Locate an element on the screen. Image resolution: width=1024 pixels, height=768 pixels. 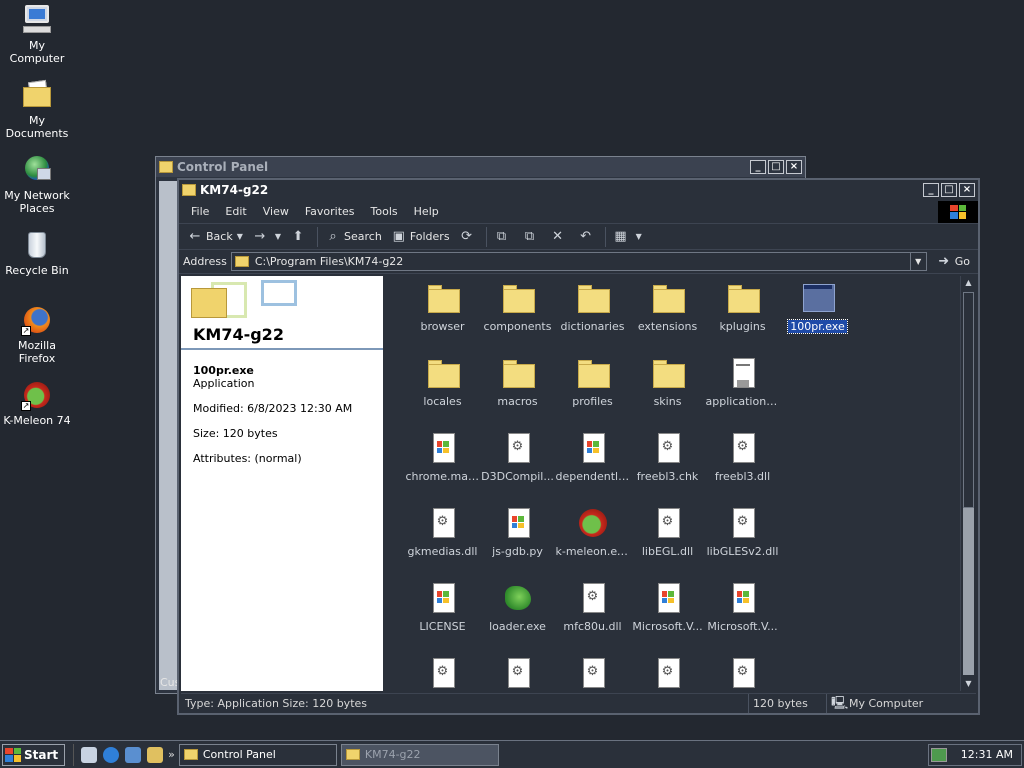
file-item: ⚙ mfc80u.dll is located at coordinates (592, 619).